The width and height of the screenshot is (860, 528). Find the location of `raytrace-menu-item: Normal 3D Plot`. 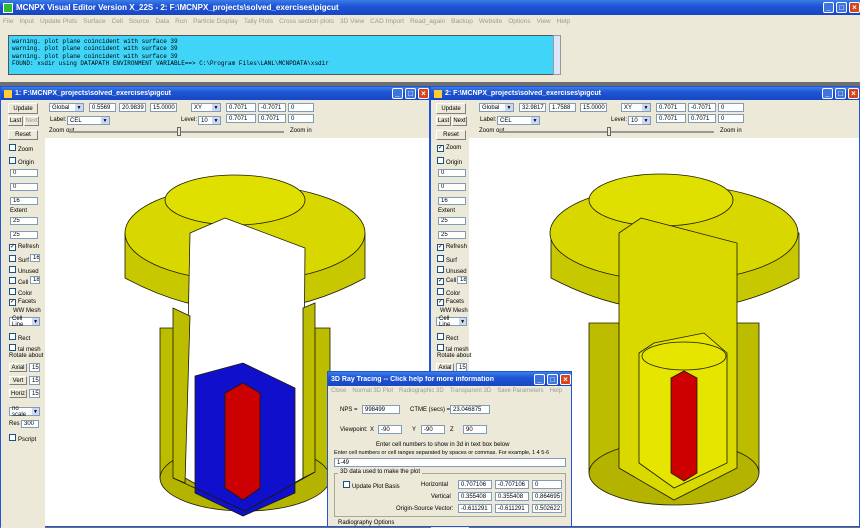

raytrace-menu-item: Normal 3D Plot is located at coordinates (372, 391).